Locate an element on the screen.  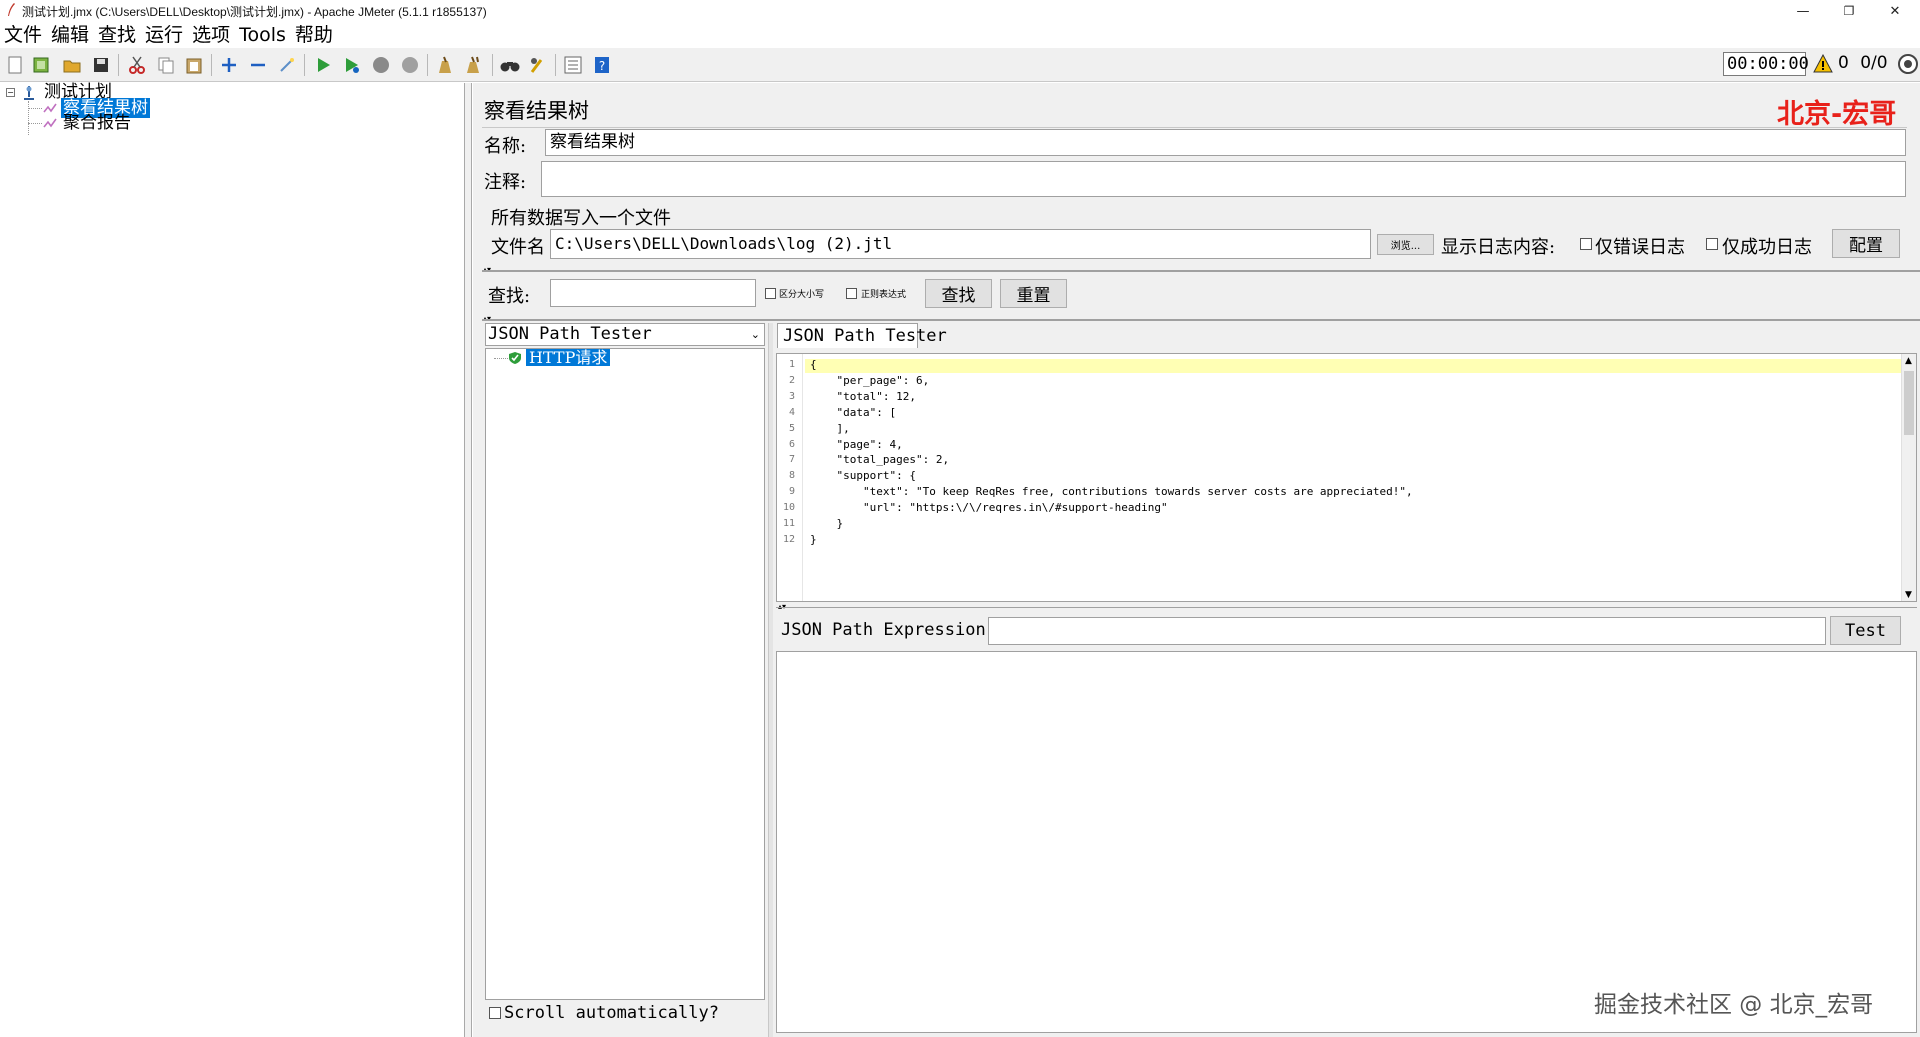
menu-tools: Tools is located at coordinates (262, 35).